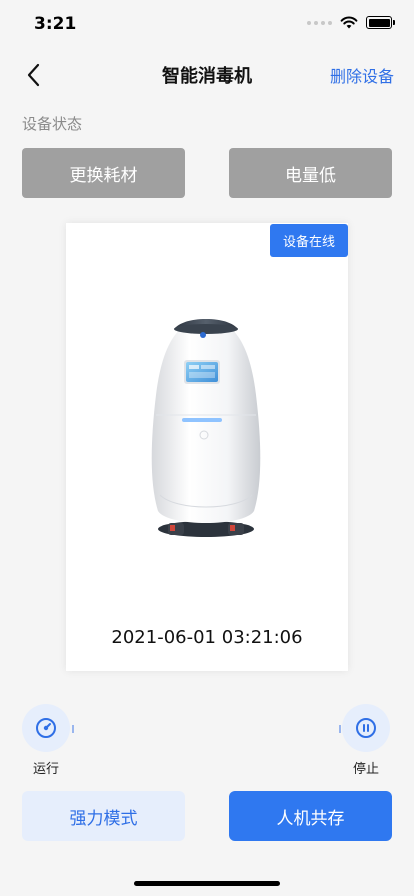  I want to click on scroll-hint-right, so click(340, 729).